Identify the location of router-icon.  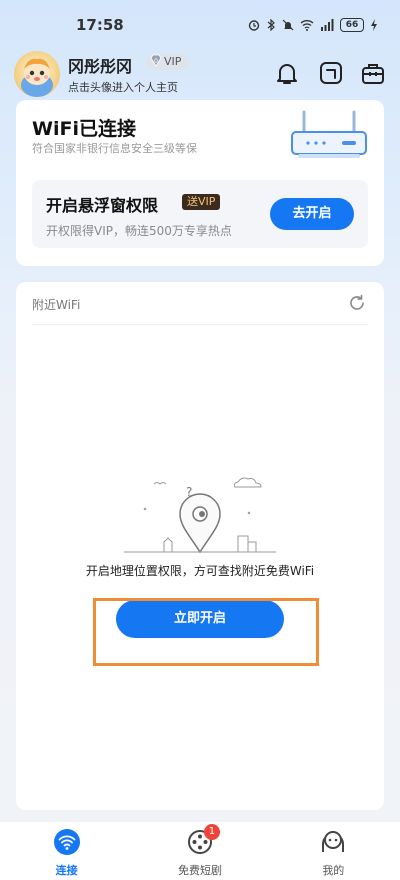
(329, 134).